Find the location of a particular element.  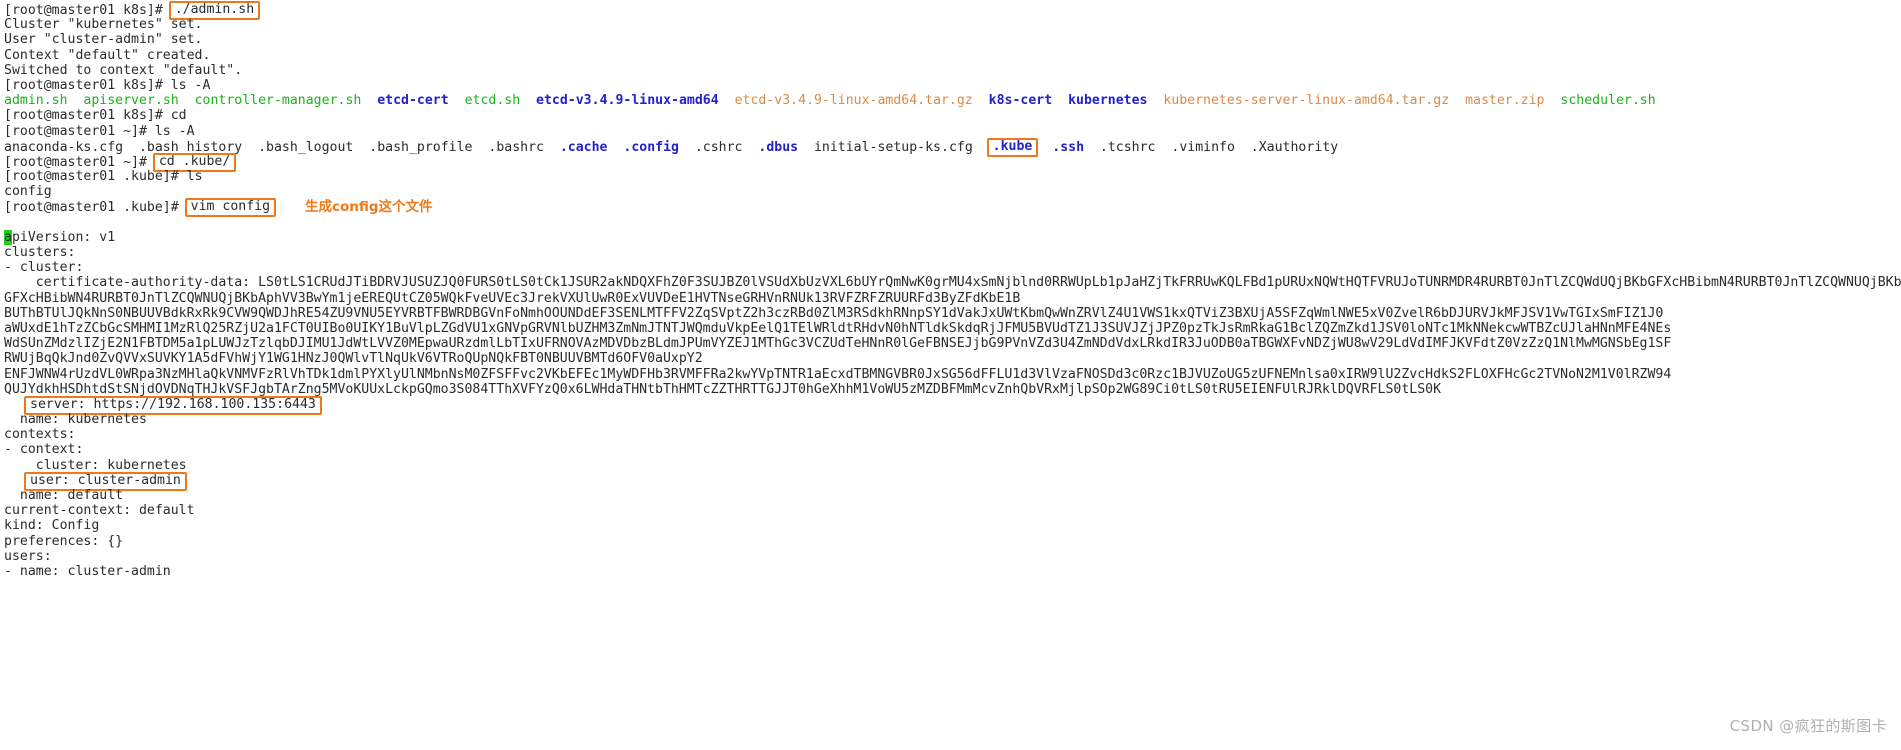

output-line: Cluster "kubernetes" set. is located at coordinates (952, 24).